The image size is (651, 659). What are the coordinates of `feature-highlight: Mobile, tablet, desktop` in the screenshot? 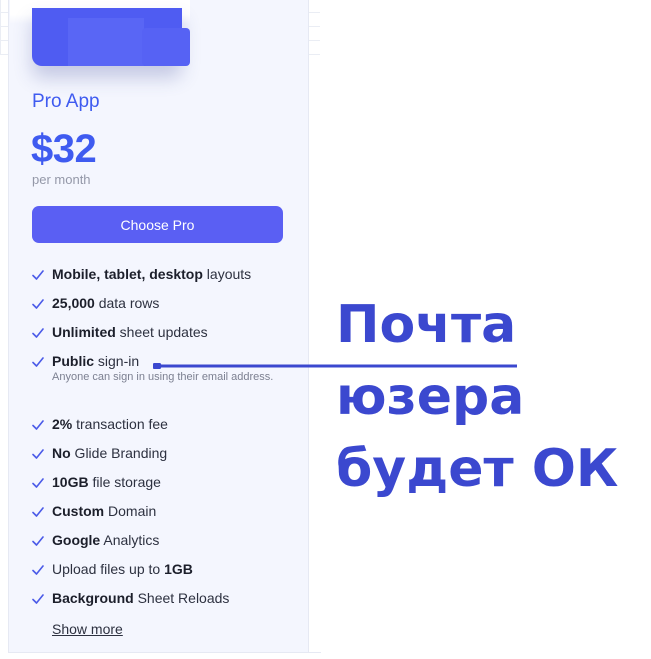 It's located at (127, 274).